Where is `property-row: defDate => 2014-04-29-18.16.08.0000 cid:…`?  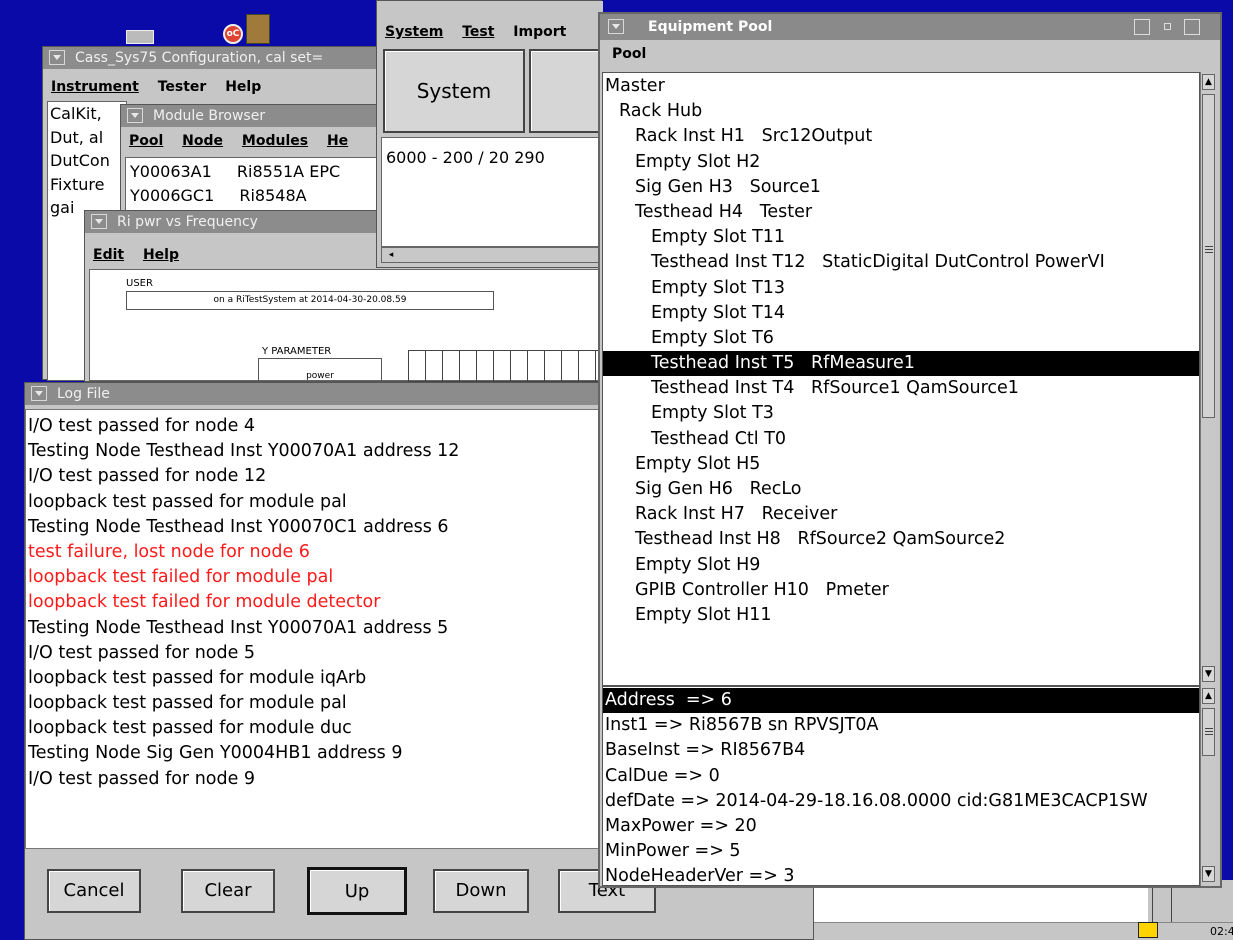 property-row: defDate => 2014-04-29-18.16.08.0000 cid:… is located at coordinates (901, 801).